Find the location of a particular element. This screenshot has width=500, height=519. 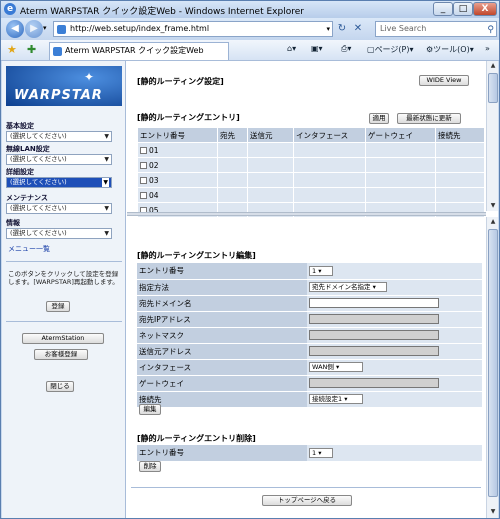

menu-basic-select: (選択してください) ▼ is located at coordinates (59, 136).